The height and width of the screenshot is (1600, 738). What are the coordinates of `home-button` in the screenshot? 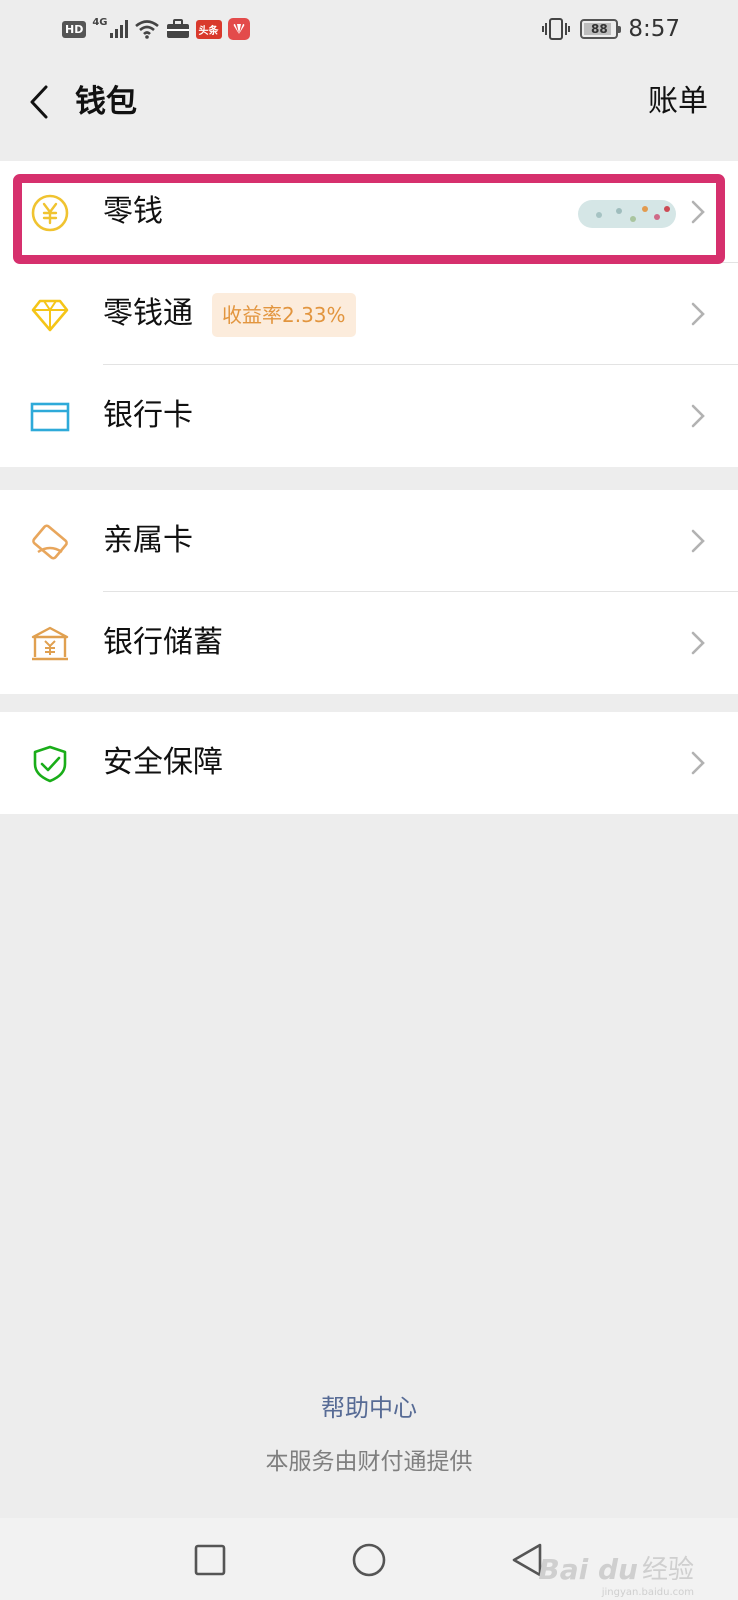 It's located at (369, 1560).